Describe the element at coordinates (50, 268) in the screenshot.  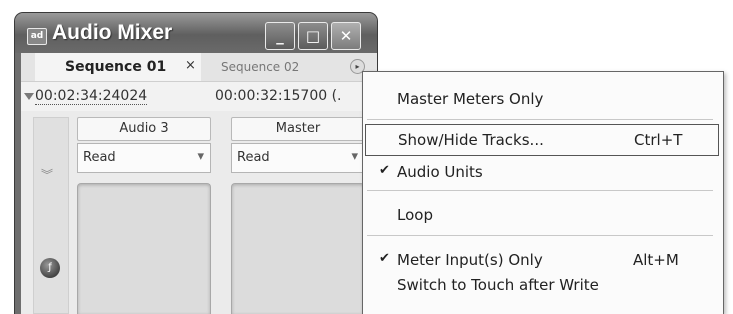
I see `effects-knob-icon: ƒ` at that location.